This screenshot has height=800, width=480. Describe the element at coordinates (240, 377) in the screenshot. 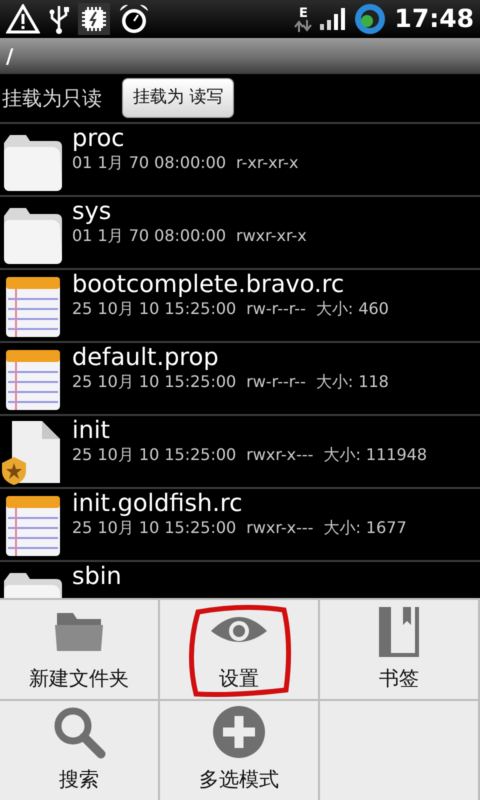

I see `file-row: default.prop 25 10月 10 15:25:00 rw-r--r-- 大小: 118` at that location.